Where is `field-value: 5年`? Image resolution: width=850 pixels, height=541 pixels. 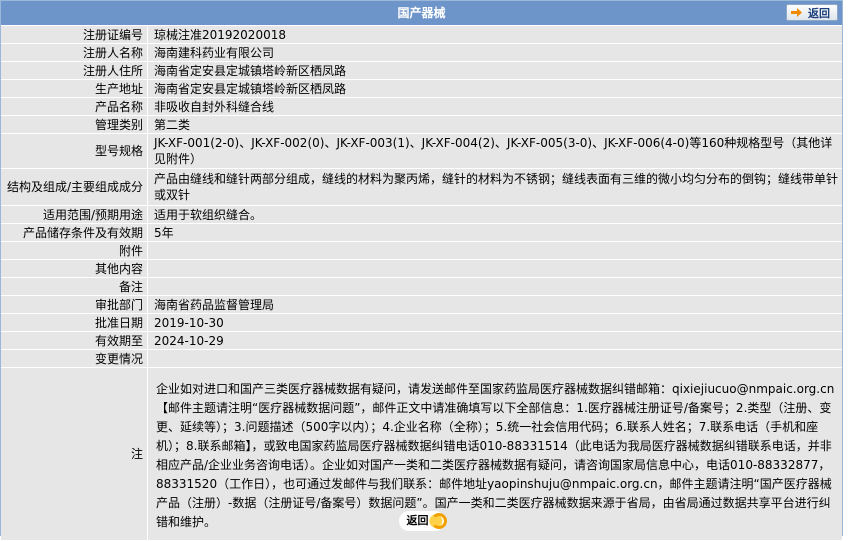
field-value: 5年 is located at coordinates (494, 232).